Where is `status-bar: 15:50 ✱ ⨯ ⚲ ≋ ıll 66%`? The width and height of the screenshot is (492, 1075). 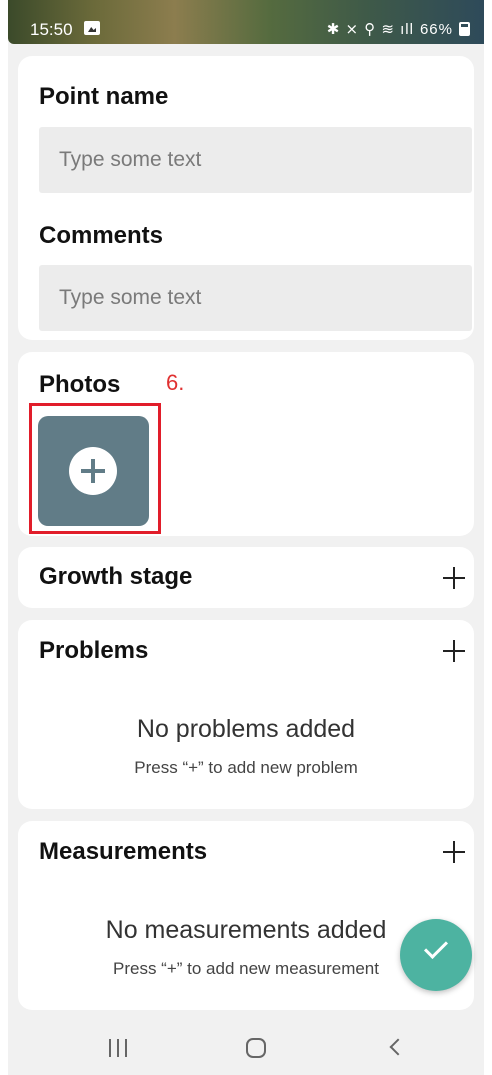 status-bar: 15:50 ✱ ⨯ ⚲ ≋ ıll 66% is located at coordinates (246, 22).